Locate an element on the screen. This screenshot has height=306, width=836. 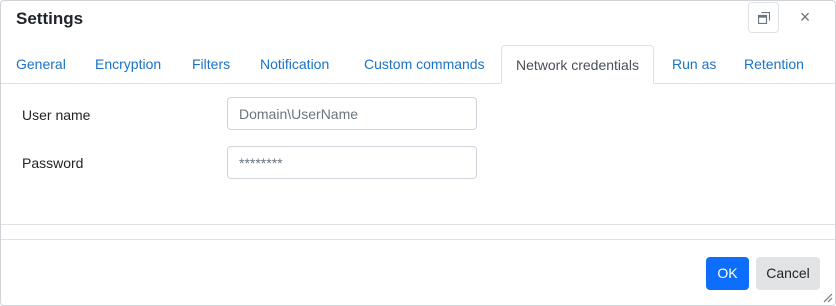
restore-window-icon is located at coordinates (764, 18).